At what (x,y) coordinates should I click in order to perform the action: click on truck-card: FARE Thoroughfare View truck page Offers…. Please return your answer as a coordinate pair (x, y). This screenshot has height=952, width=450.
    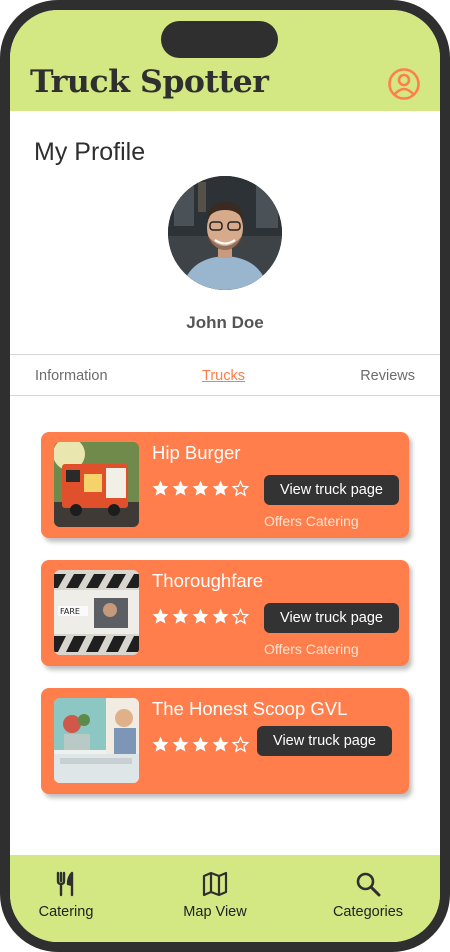
    Looking at the image, I should click on (225, 613).